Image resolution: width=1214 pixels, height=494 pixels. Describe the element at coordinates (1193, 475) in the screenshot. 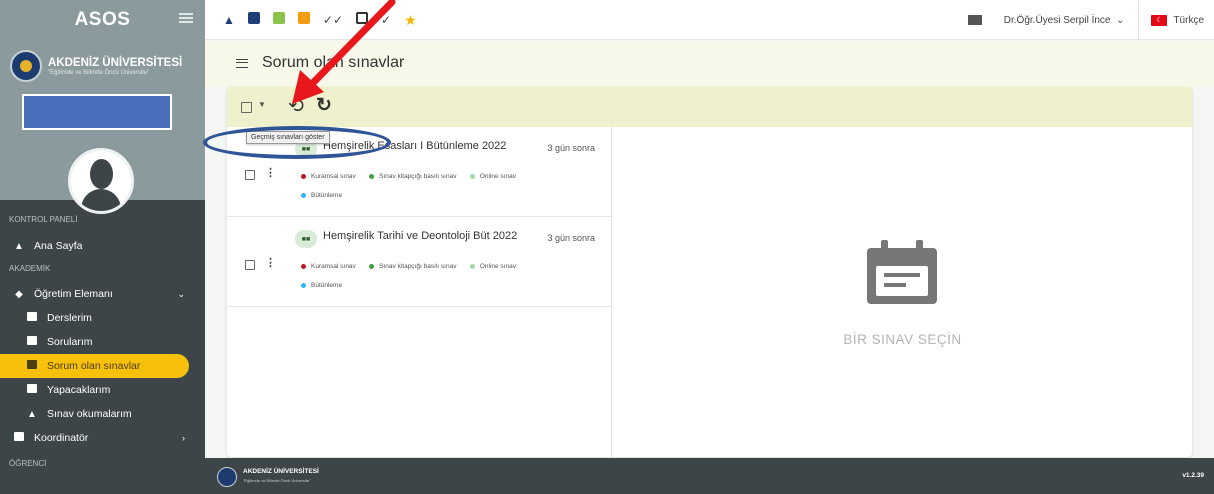

I see `version-label: v1.2.39` at that location.